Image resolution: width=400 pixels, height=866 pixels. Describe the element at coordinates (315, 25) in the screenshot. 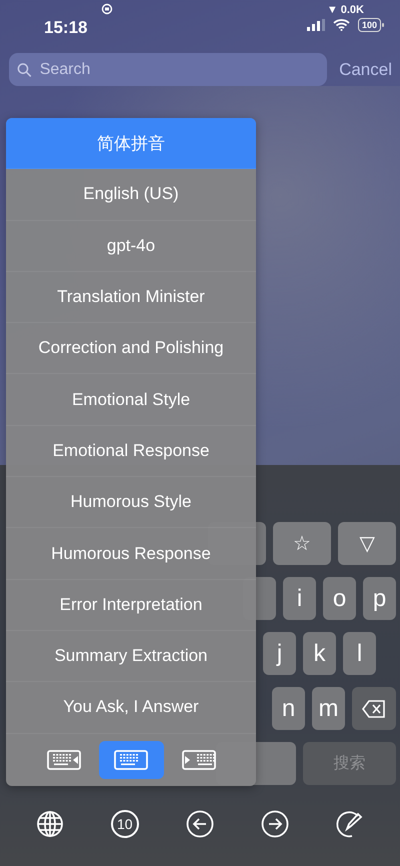

I see `signal-icon` at that location.